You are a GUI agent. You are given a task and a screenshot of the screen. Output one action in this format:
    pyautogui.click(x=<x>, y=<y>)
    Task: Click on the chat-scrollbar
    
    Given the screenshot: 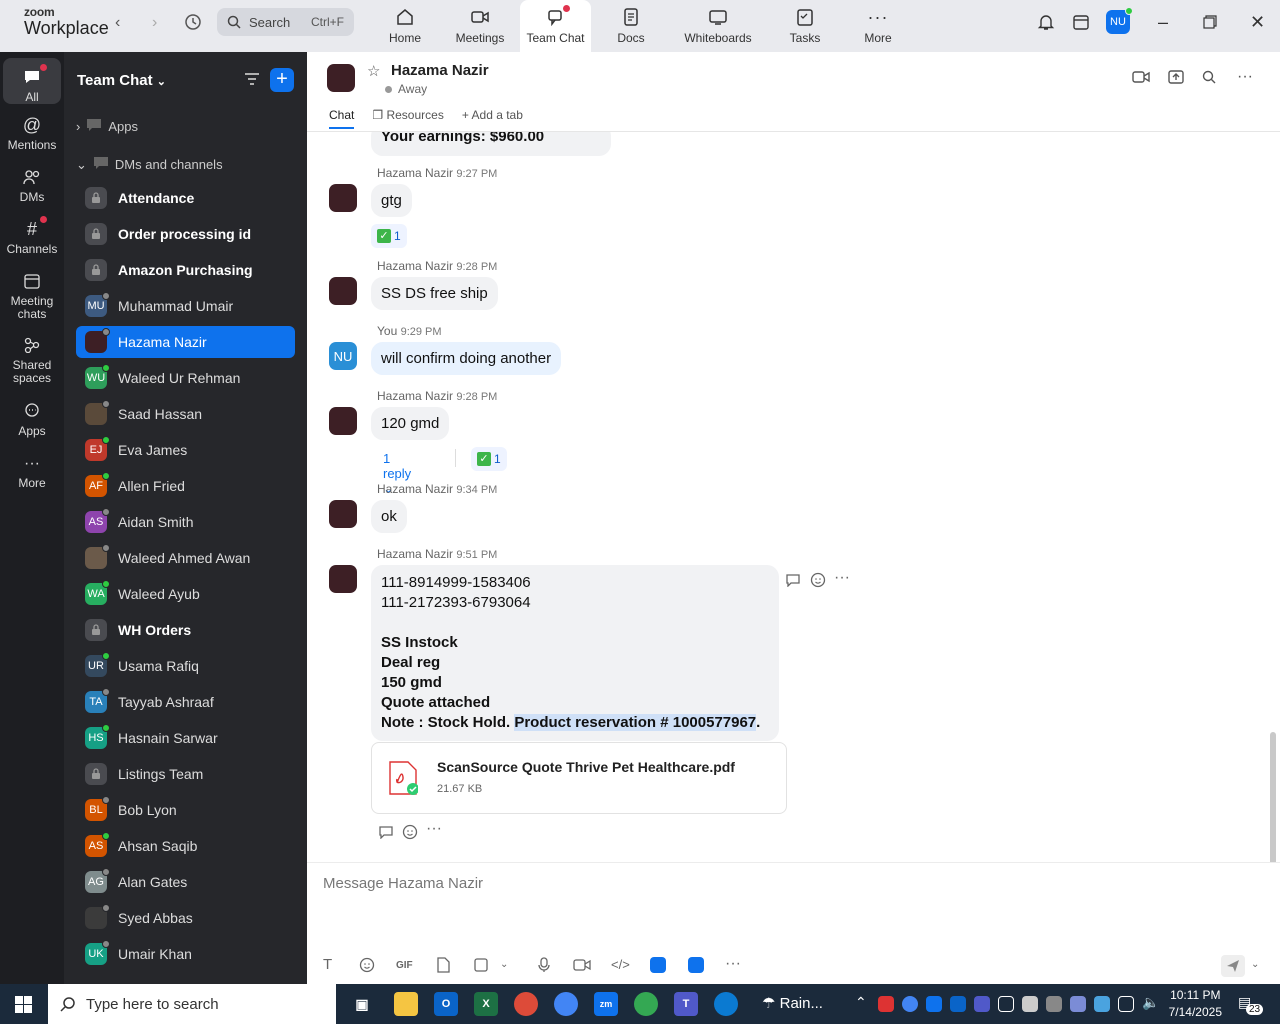 What is the action you would take?
    pyautogui.click(x=1273, y=797)
    